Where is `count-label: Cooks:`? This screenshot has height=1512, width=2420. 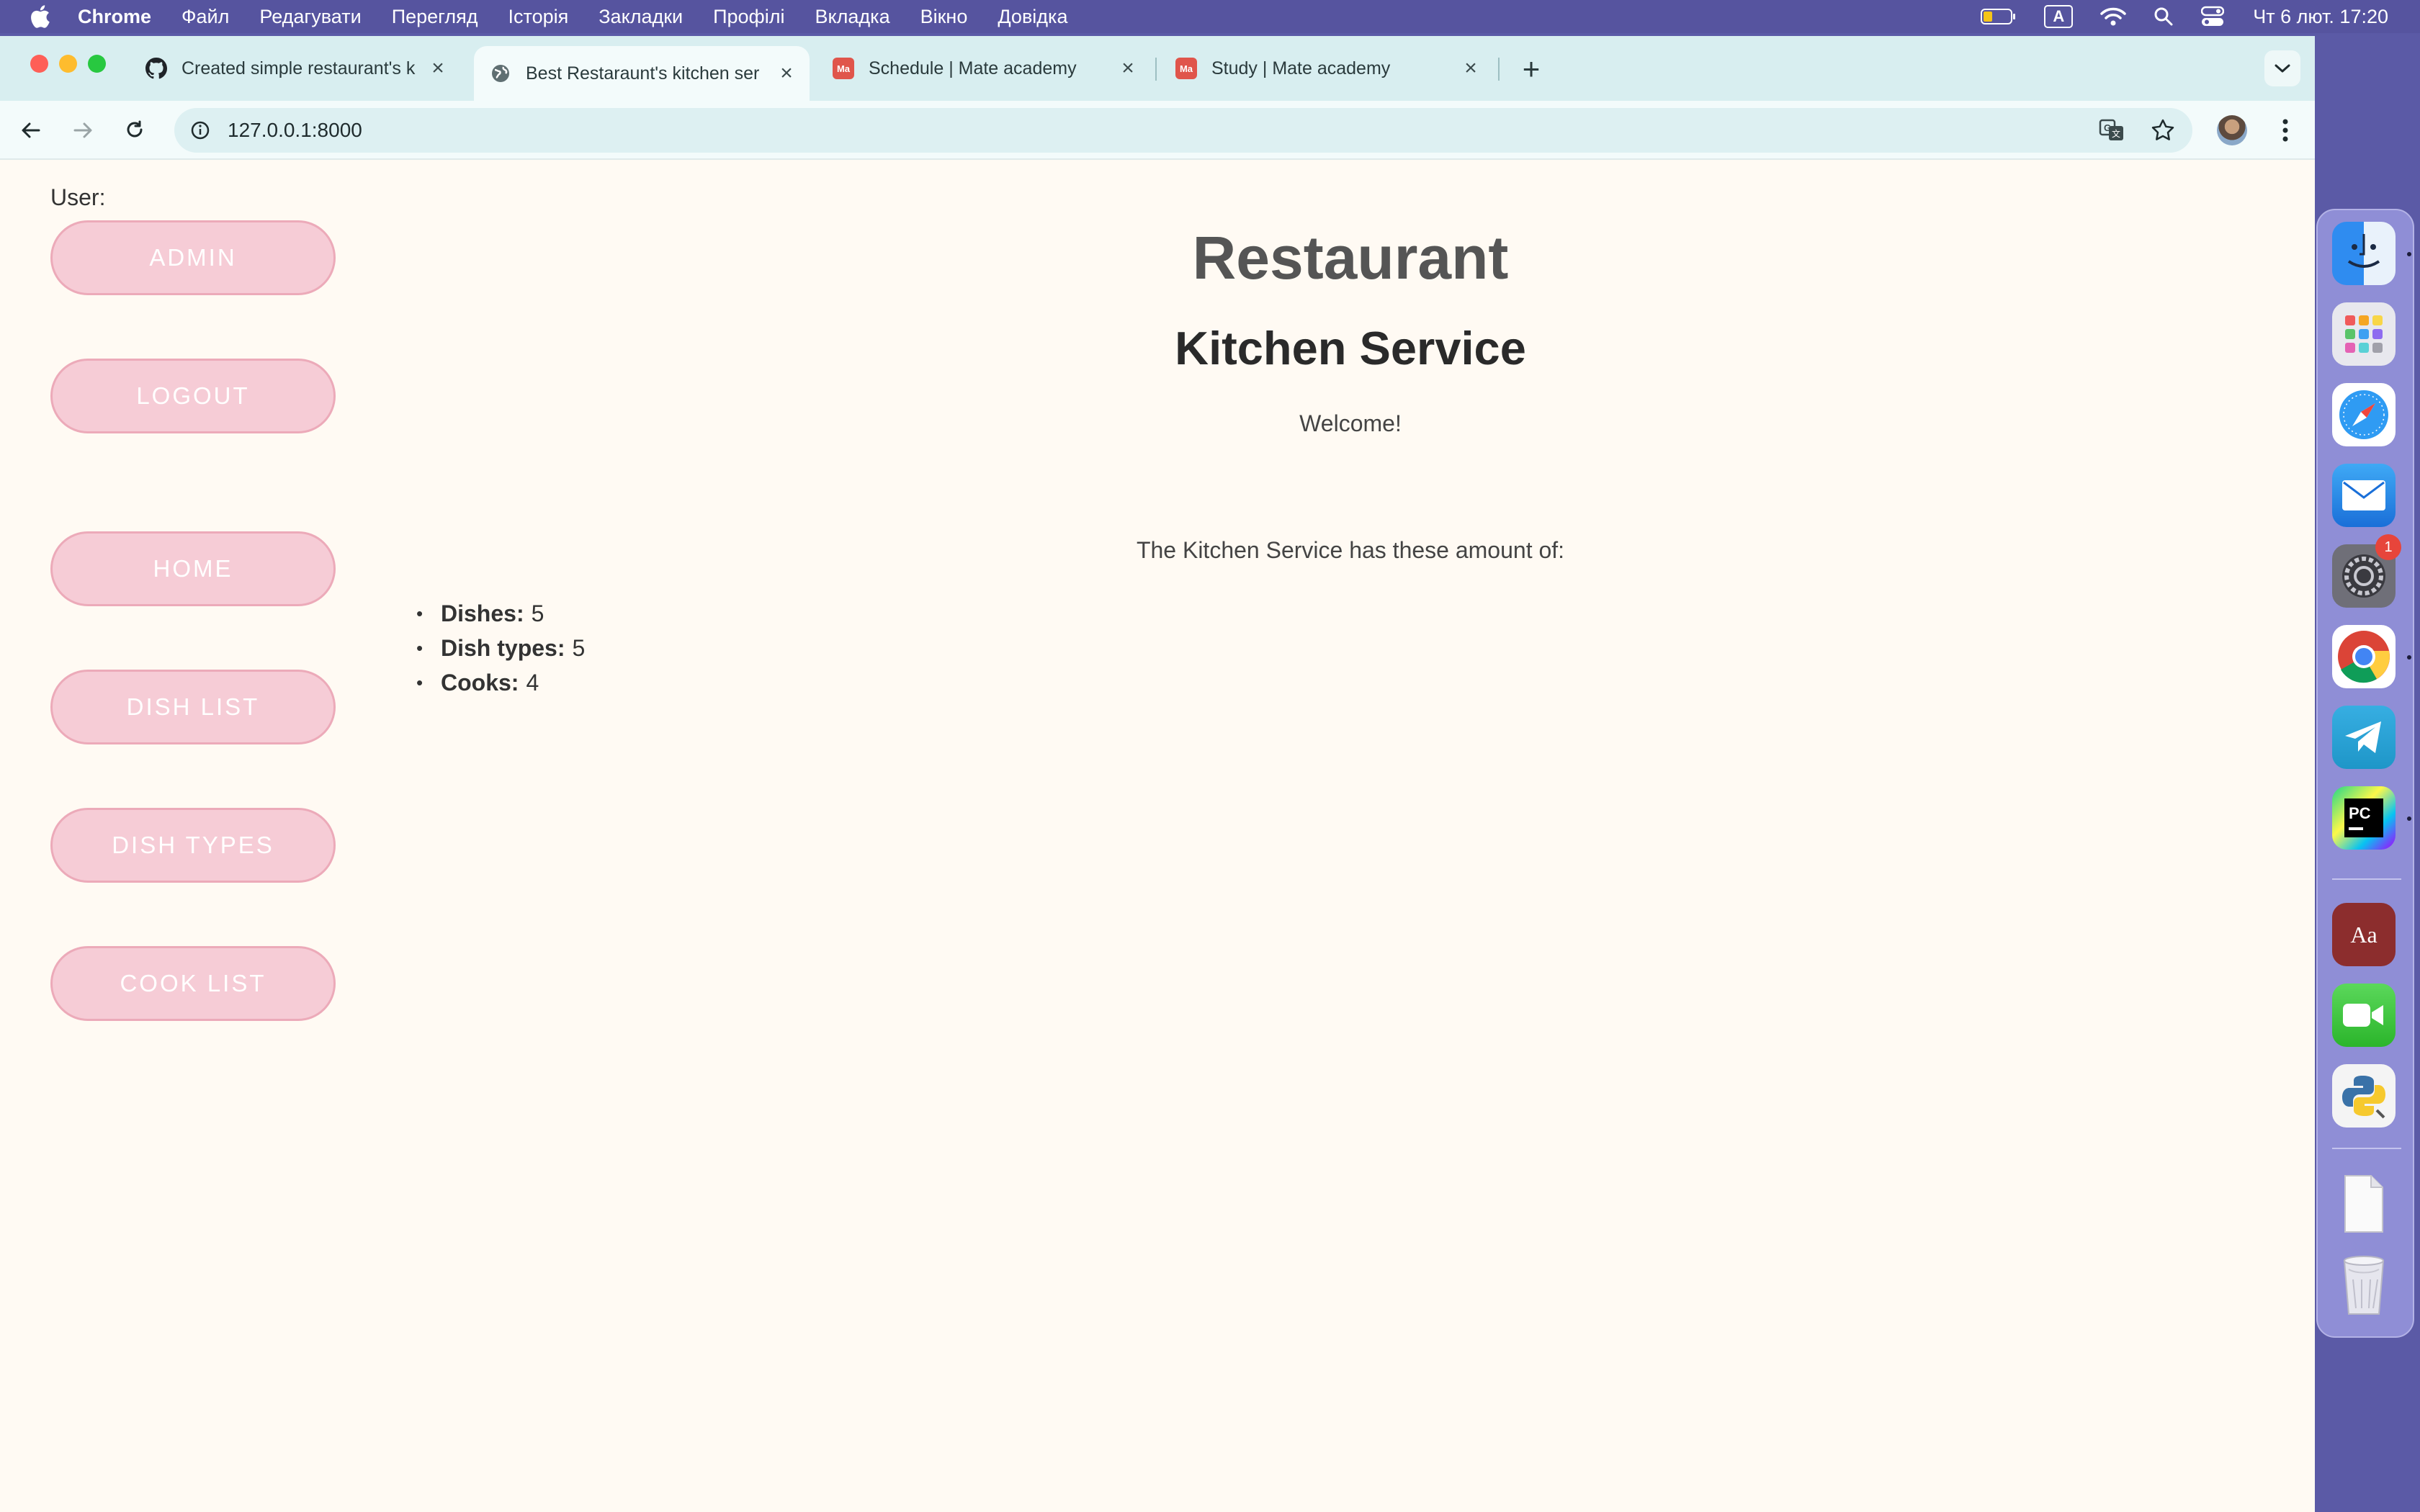 count-label: Cooks: is located at coordinates (480, 682).